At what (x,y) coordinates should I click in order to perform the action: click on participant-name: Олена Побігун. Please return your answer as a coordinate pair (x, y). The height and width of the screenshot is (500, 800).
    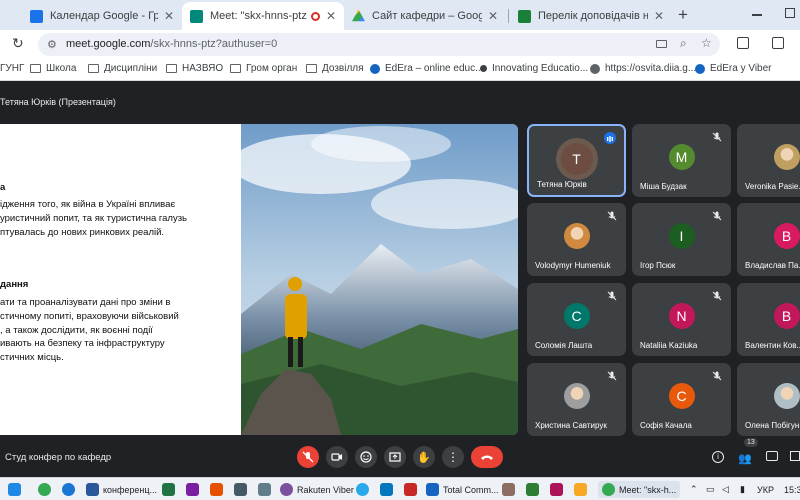
    Looking at the image, I should click on (772, 425).